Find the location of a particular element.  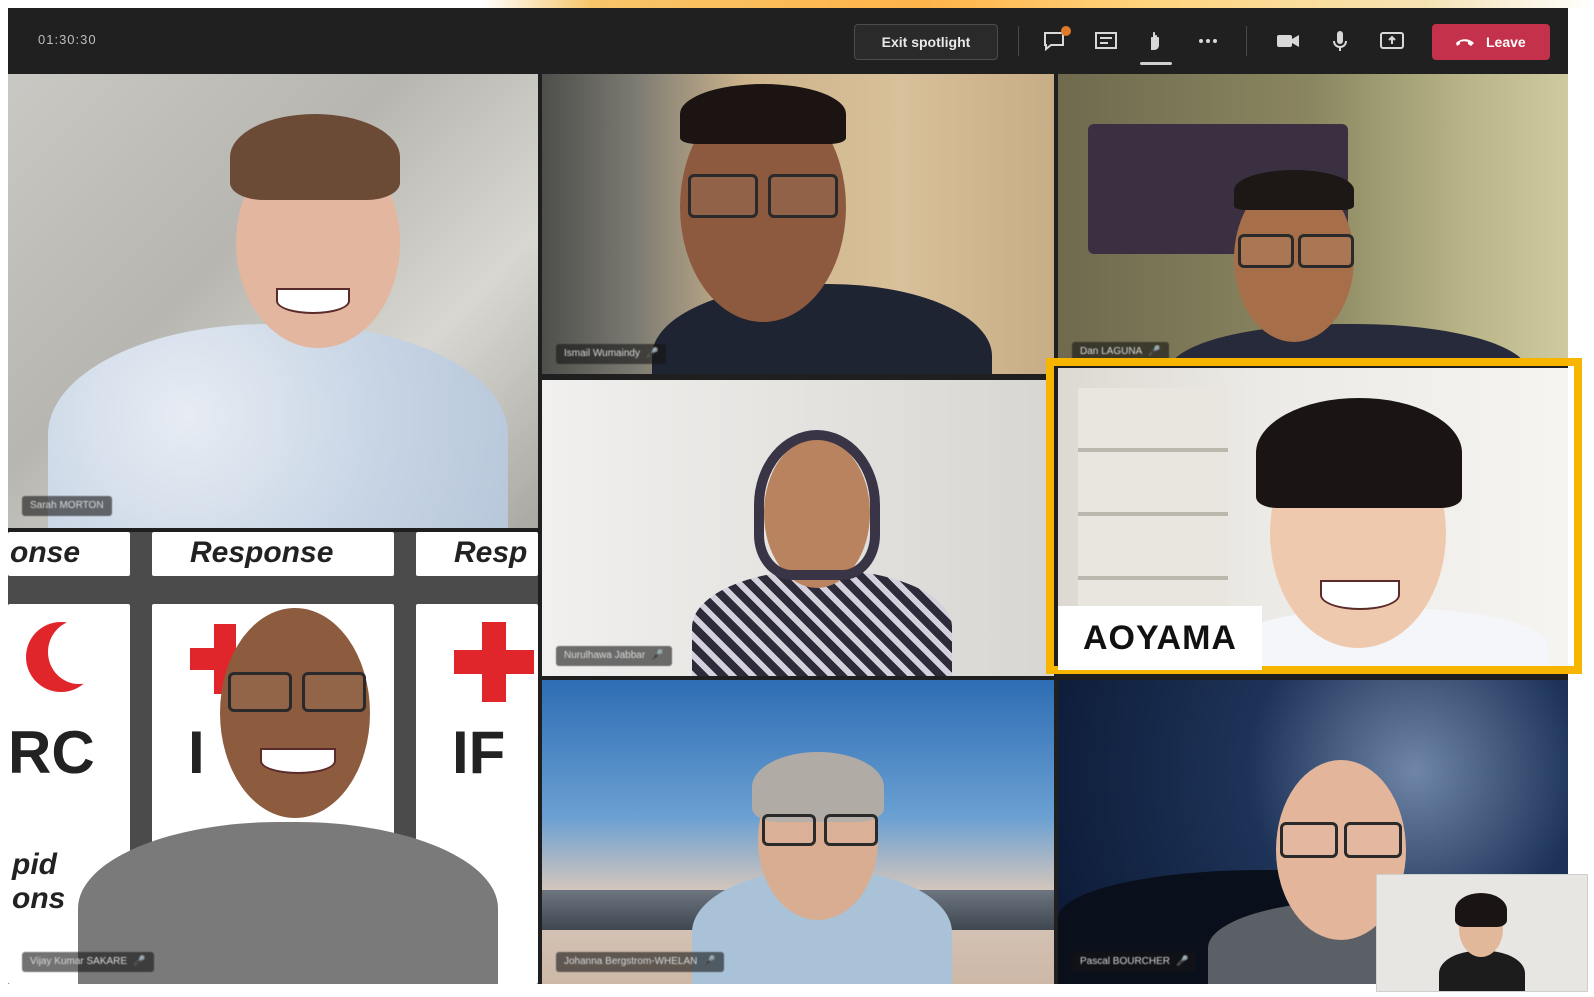

participant-name: Pascal BOURCHER is located at coordinates (1125, 961).